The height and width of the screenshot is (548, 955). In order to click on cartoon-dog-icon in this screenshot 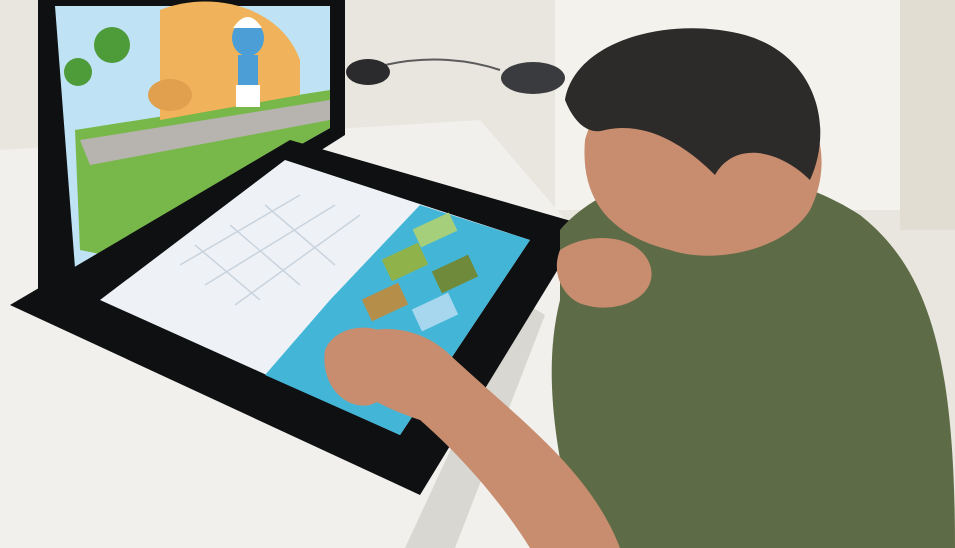, I will do `click(170, 95)`.